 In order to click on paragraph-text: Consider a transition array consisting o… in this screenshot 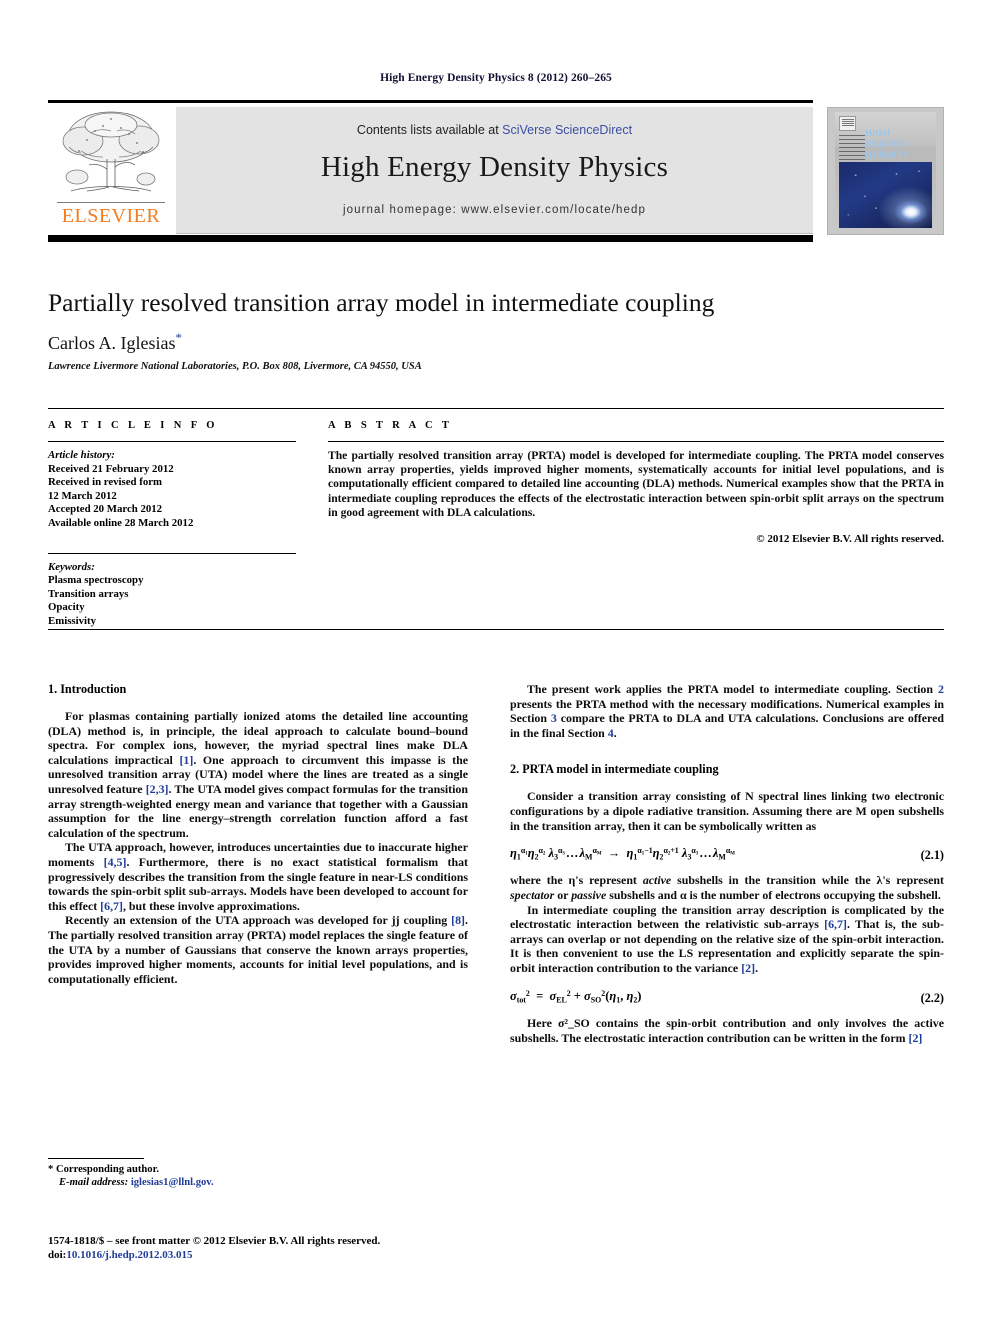, I will do `click(727, 811)`.